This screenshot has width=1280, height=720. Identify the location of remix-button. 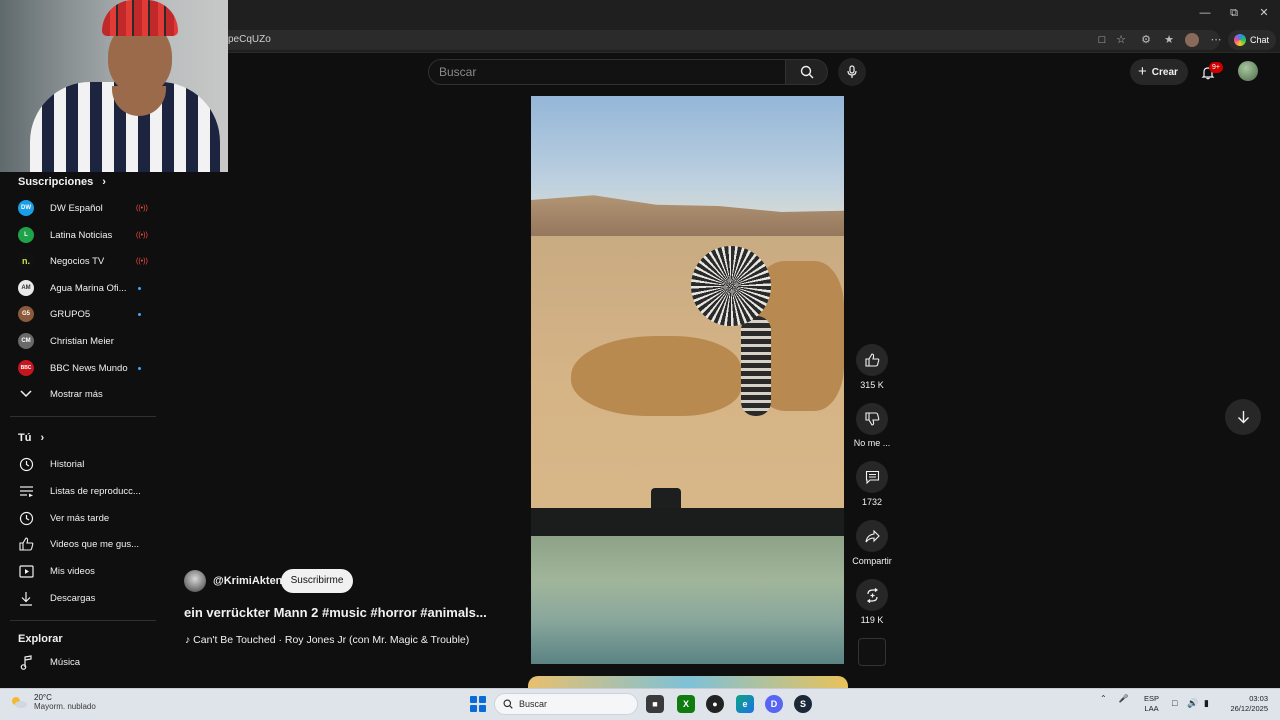
(872, 595).